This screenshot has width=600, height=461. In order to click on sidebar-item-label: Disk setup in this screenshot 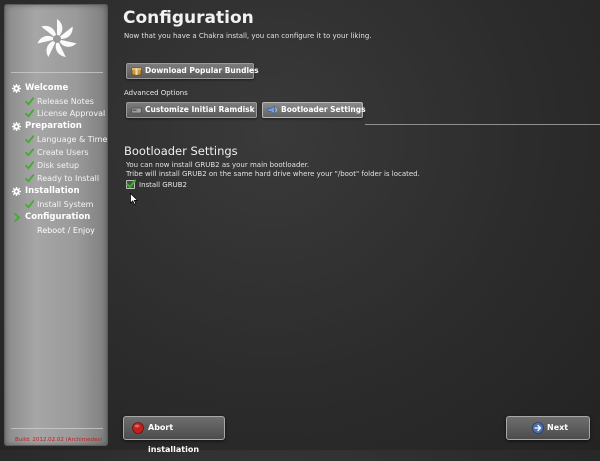, I will do `click(58, 165)`.